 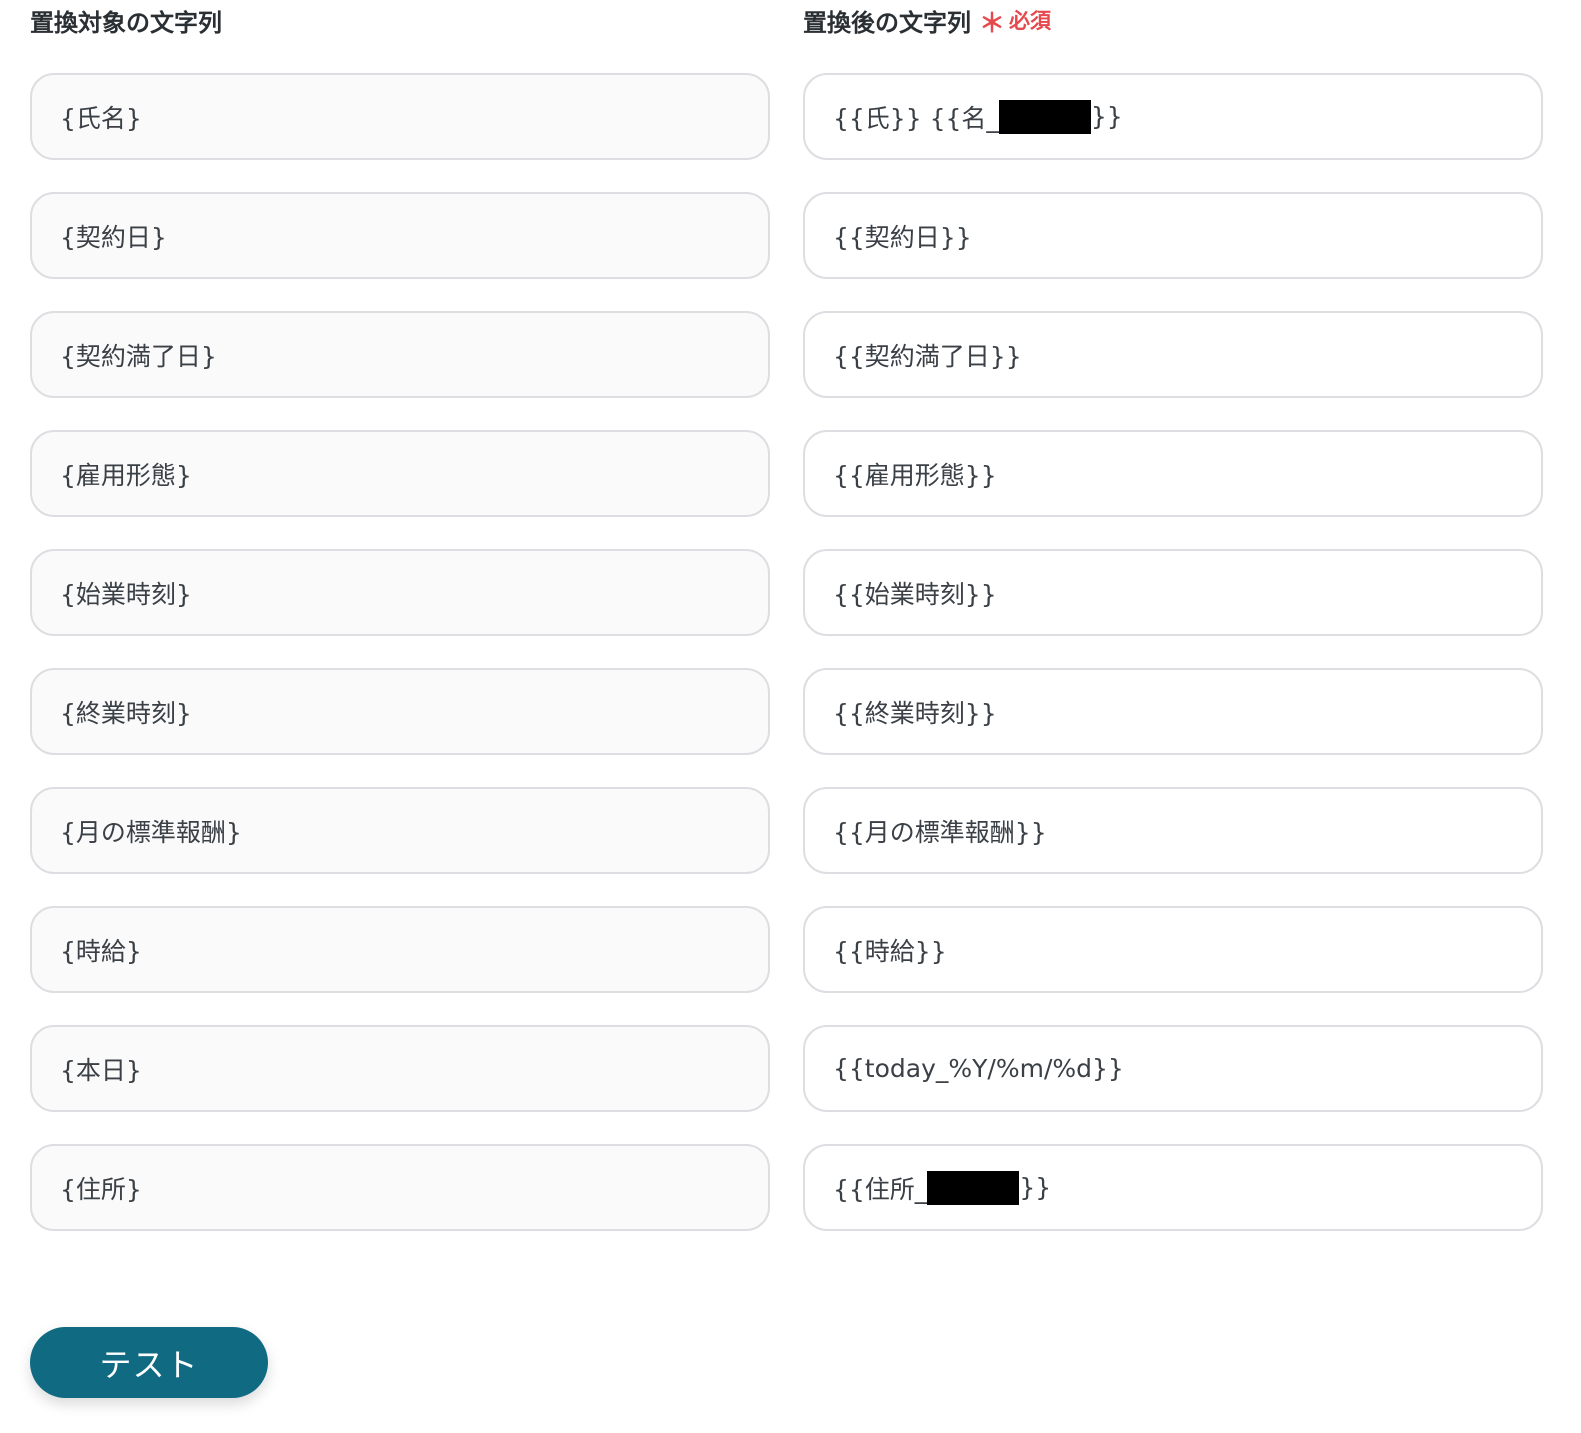 I want to click on source-field-value: {時給}, so click(x=101, y=951).